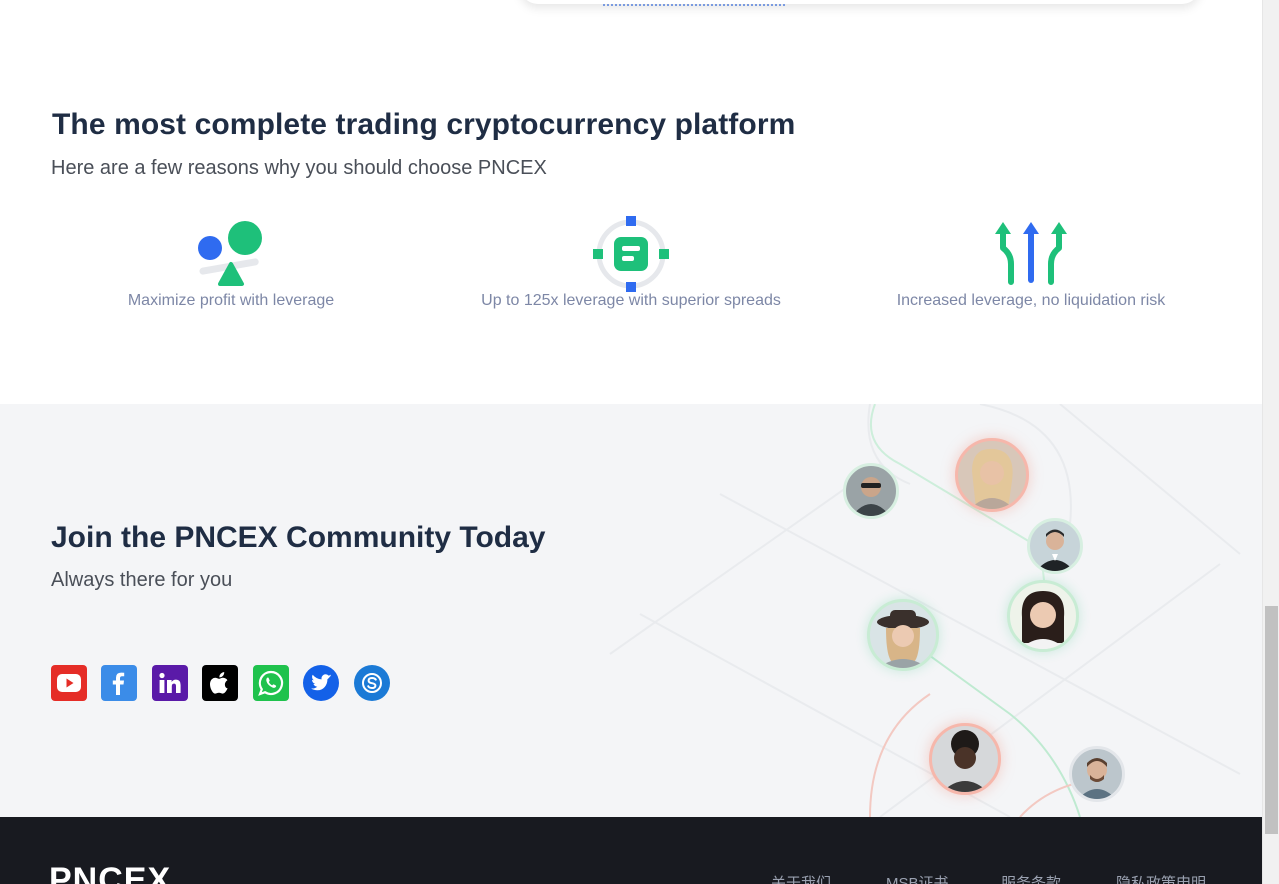 This screenshot has height=884, width=1279. Describe the element at coordinates (917, 878) in the screenshot. I see `footer-link-msb: MSB证书` at that location.